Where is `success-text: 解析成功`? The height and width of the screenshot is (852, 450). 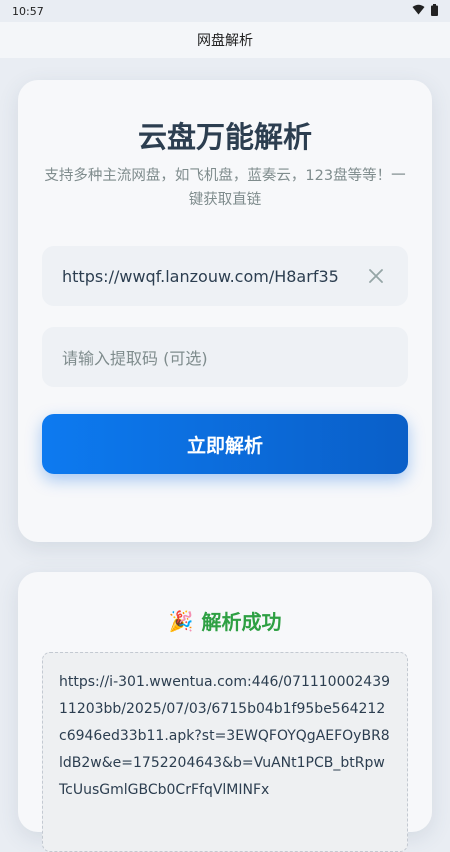 success-text: 解析成功 is located at coordinates (241, 622).